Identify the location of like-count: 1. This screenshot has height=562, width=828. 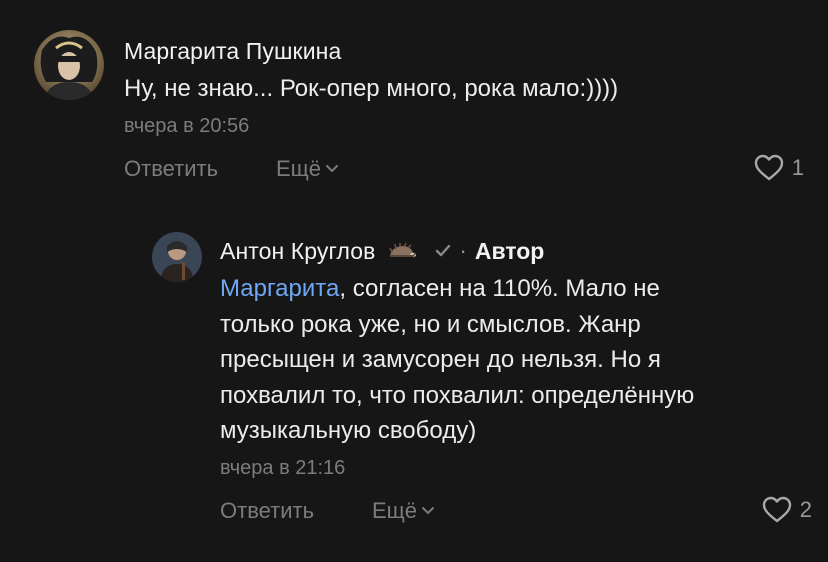
(797, 167).